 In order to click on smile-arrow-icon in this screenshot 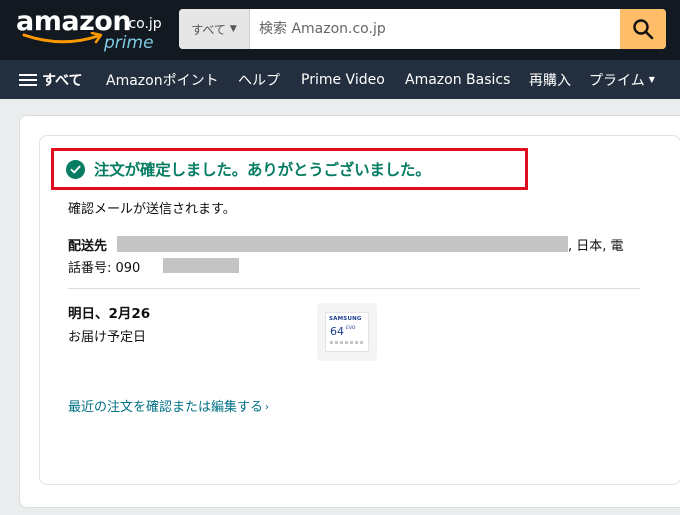, I will do `click(62, 38)`.